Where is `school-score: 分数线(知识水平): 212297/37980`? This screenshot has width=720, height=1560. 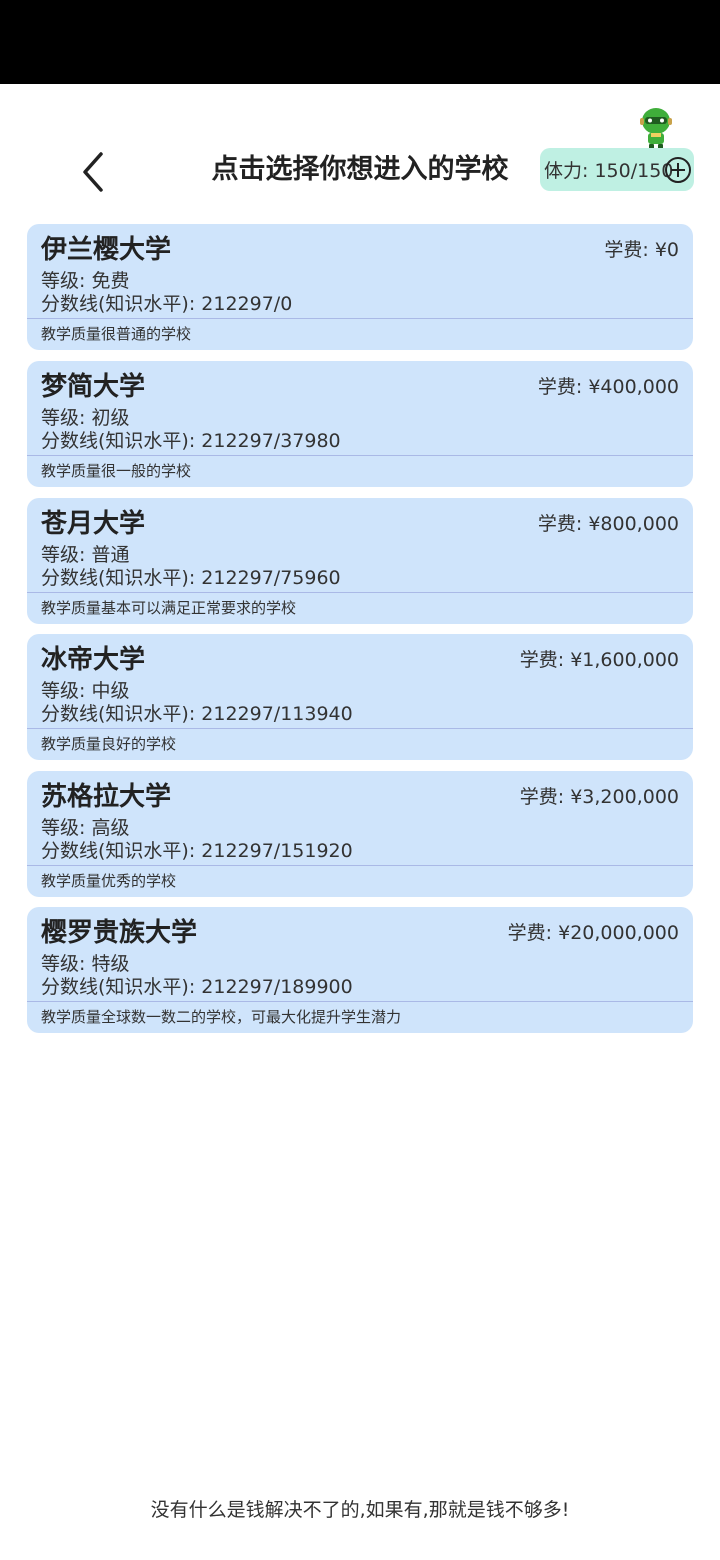 school-score: 分数线(知识水平): 212297/37980 is located at coordinates (191, 441).